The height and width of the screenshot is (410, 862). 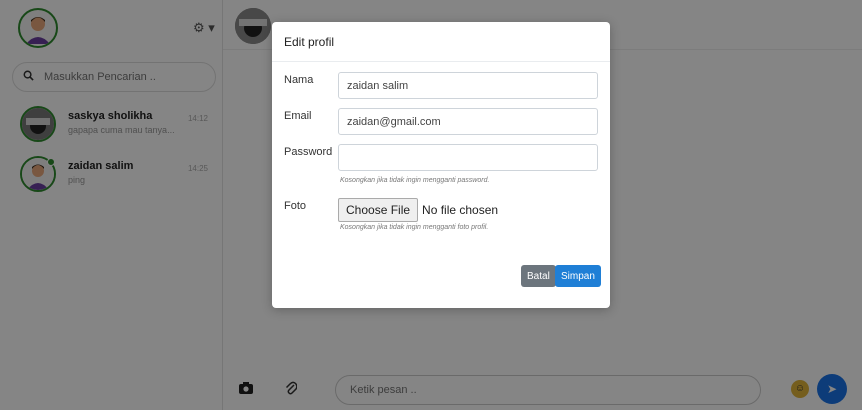 What do you see at coordinates (299, 80) in the screenshot?
I see `name-label: Nama` at bounding box center [299, 80].